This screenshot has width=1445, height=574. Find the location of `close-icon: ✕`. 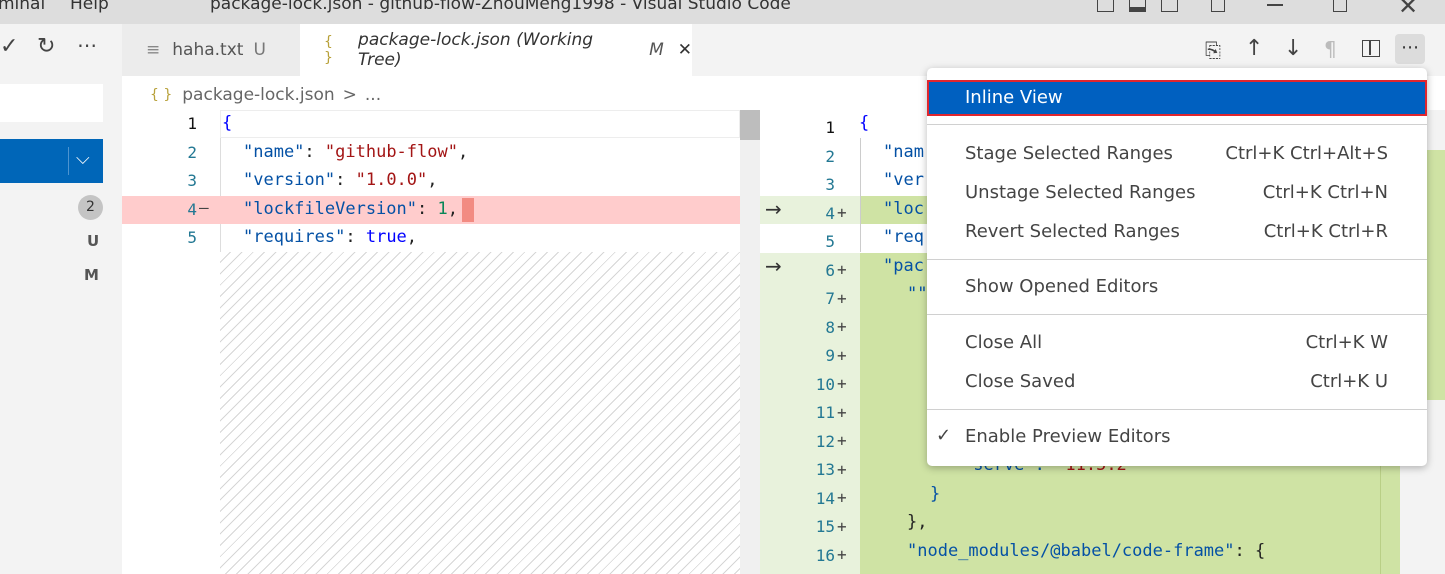

close-icon: ✕ is located at coordinates (685, 50).